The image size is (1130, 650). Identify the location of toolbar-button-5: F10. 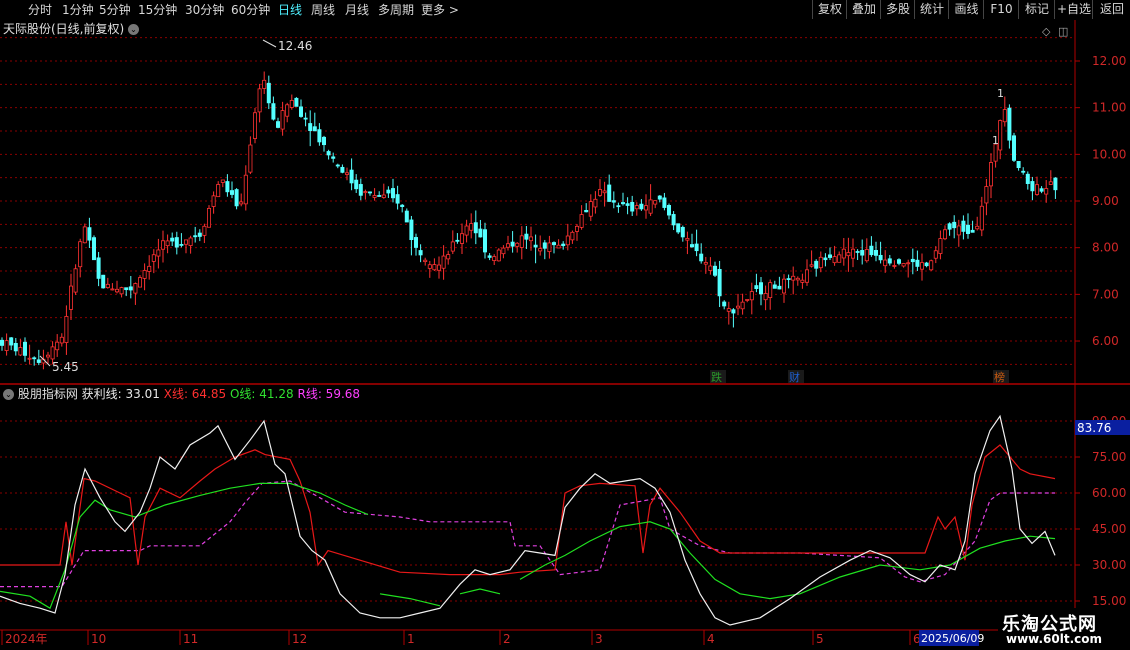
(1001, 9).